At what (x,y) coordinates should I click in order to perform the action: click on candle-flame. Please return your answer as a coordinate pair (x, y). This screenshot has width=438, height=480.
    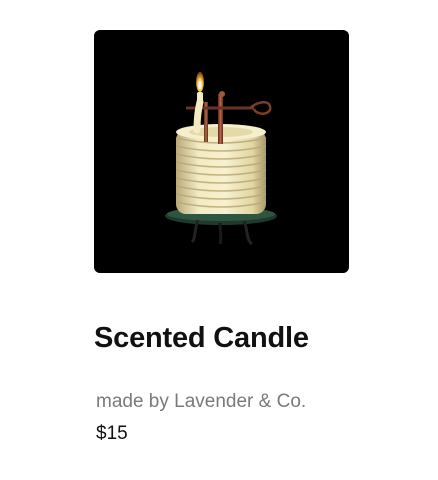
    Looking at the image, I should click on (198, 103).